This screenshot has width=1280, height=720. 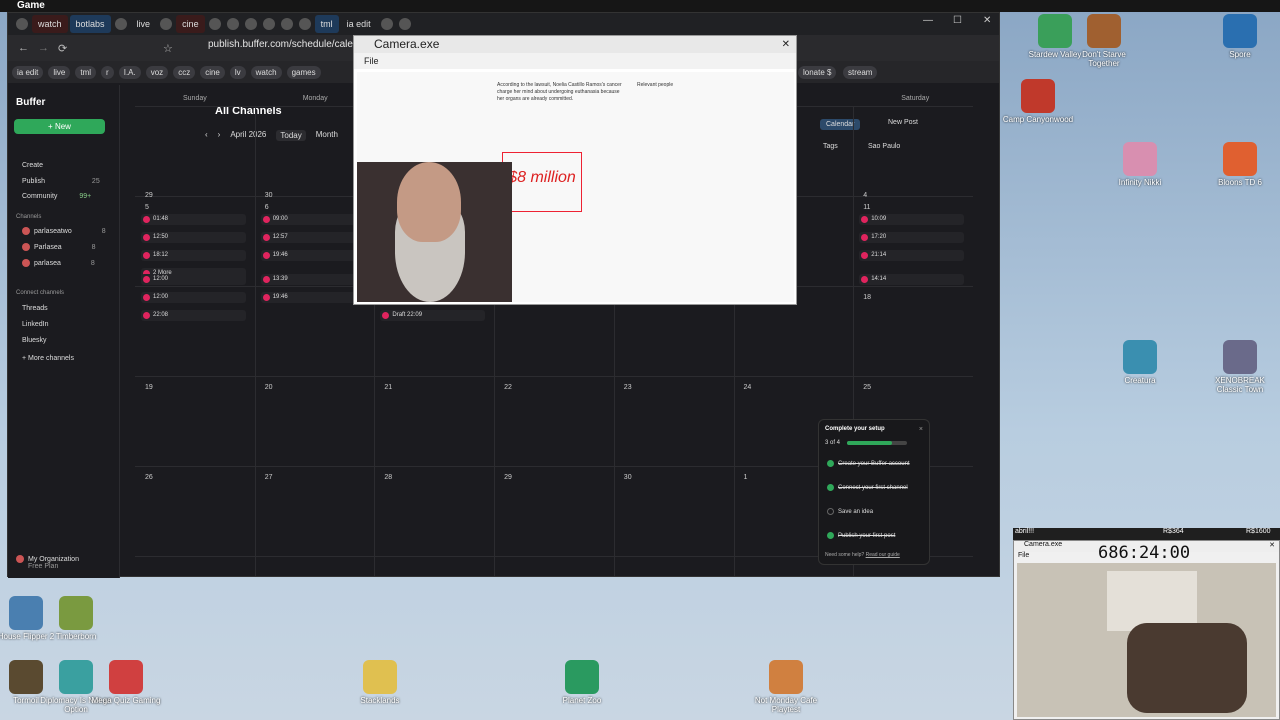 I want to click on publish-count: 25, so click(x=95, y=181).